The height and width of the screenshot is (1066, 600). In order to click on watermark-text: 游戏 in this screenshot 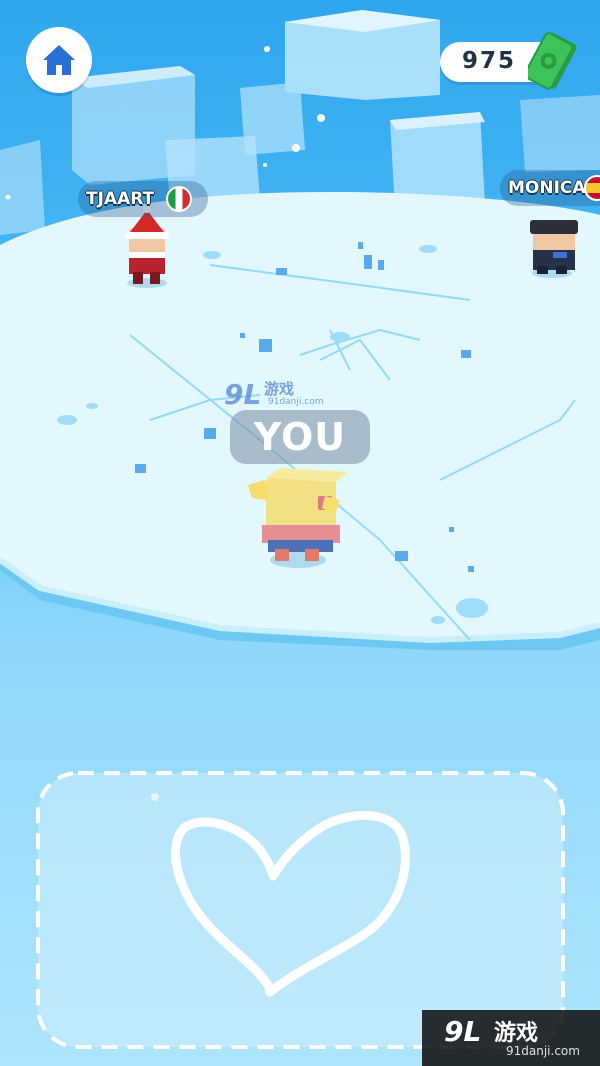, I will do `click(279, 389)`.